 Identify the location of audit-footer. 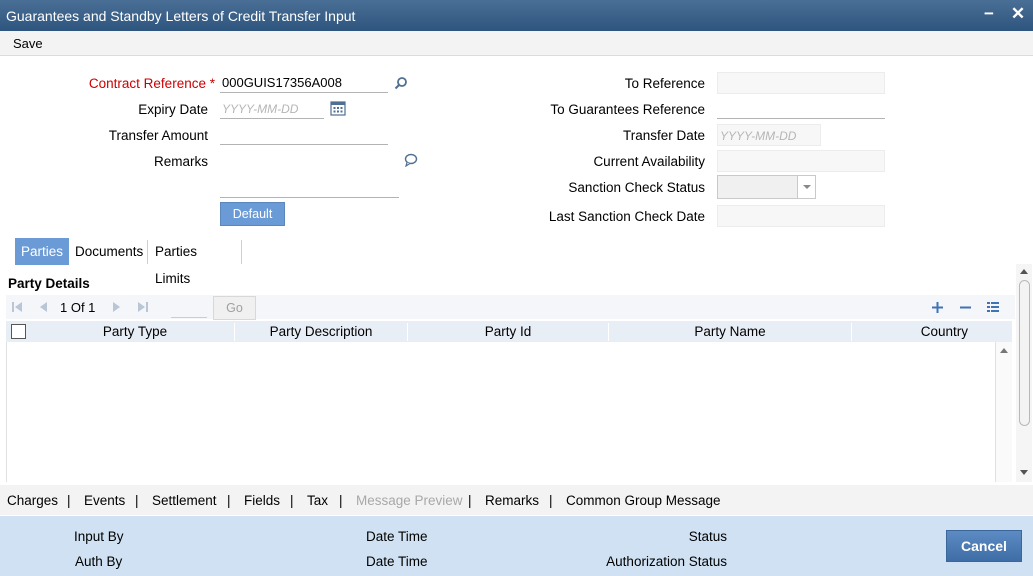
(516, 546).